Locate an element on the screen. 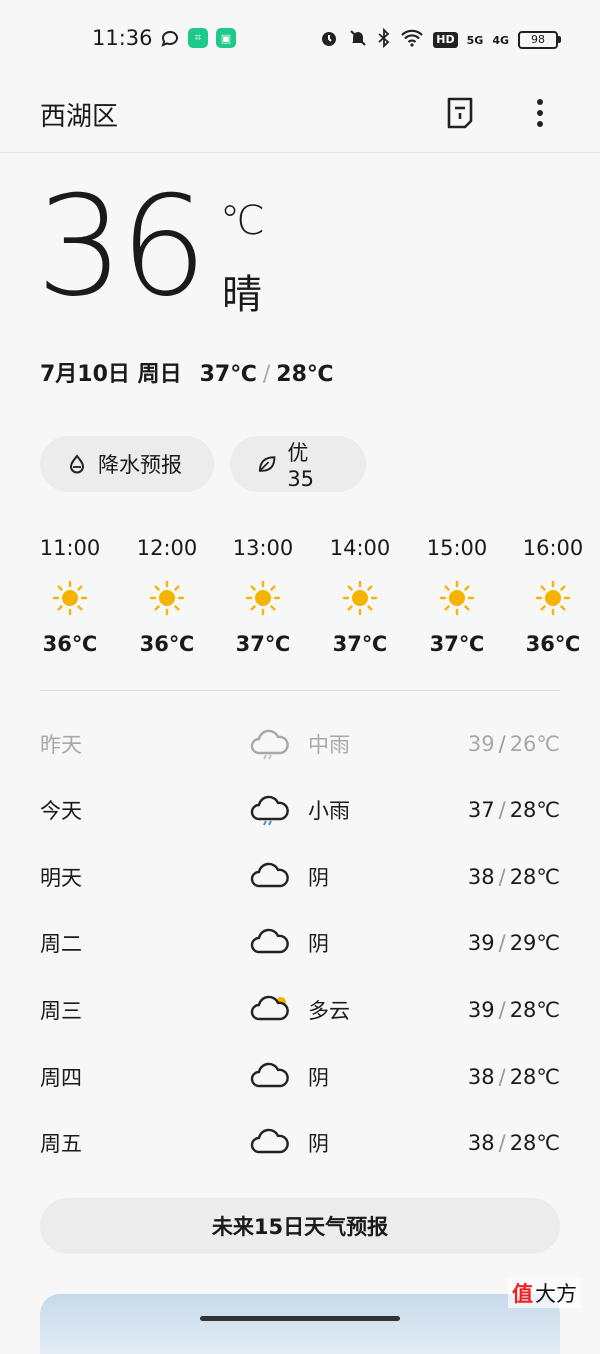  hour-time: 11:00 is located at coordinates (70, 548).